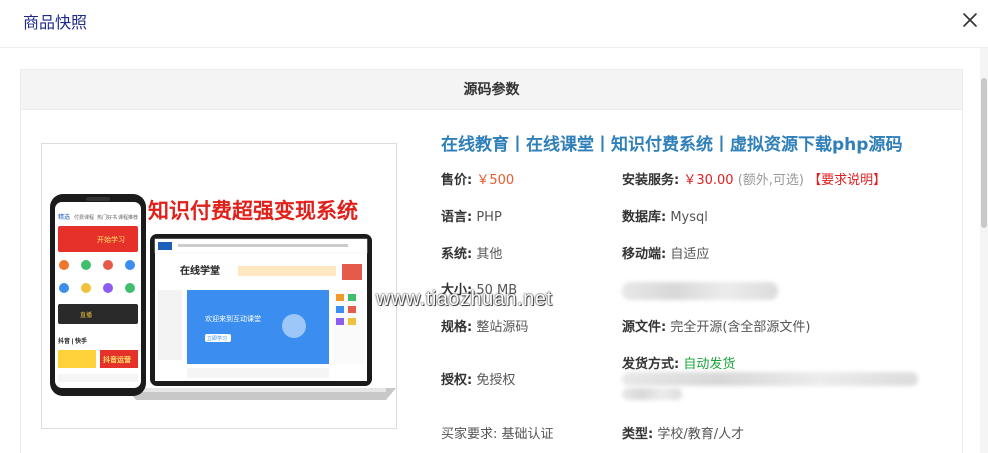 The image size is (988, 453). What do you see at coordinates (740, 327) in the screenshot?
I see `spec-source-value: 完全开源(含全部源文件)` at bounding box center [740, 327].